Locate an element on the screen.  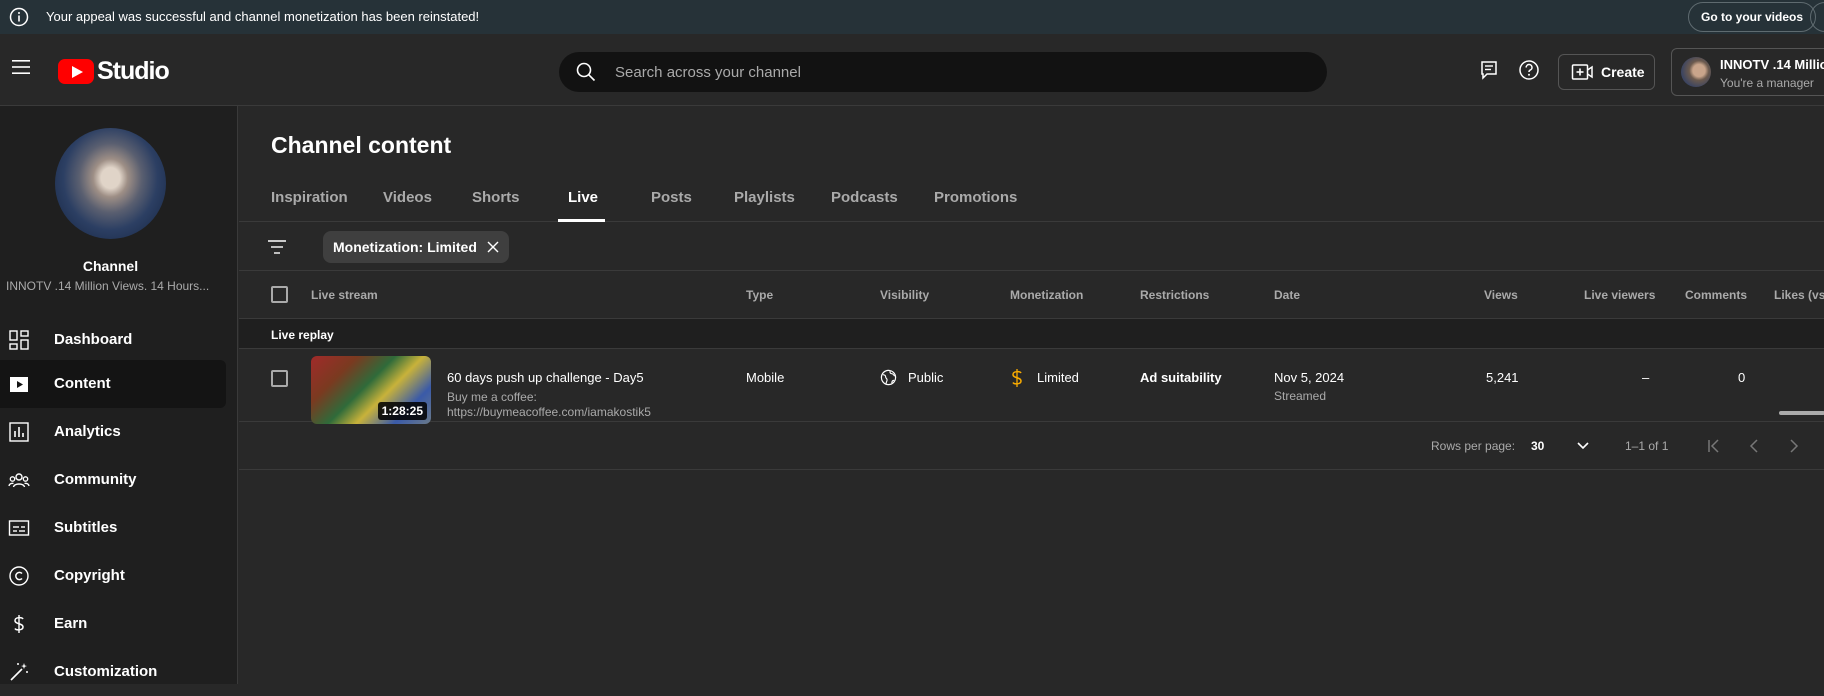
sidebar-item-community: Community is located at coordinates (113, 480).